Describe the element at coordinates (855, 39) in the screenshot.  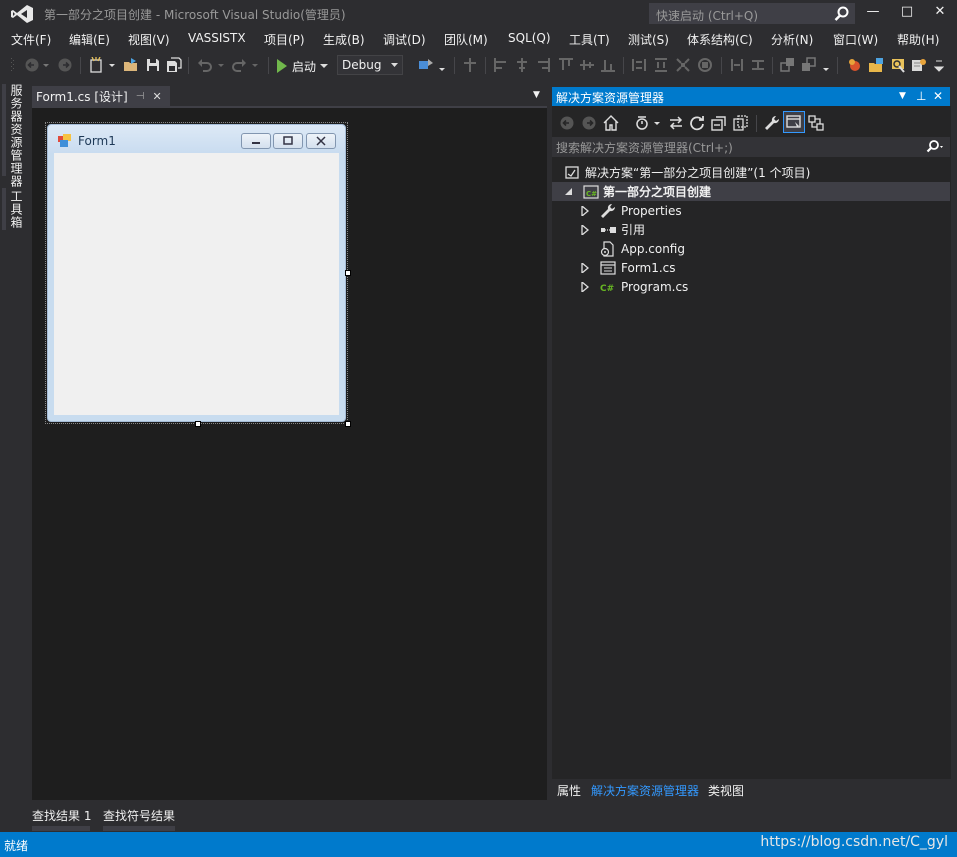
I see `menu-window: 窗口(W)` at that location.